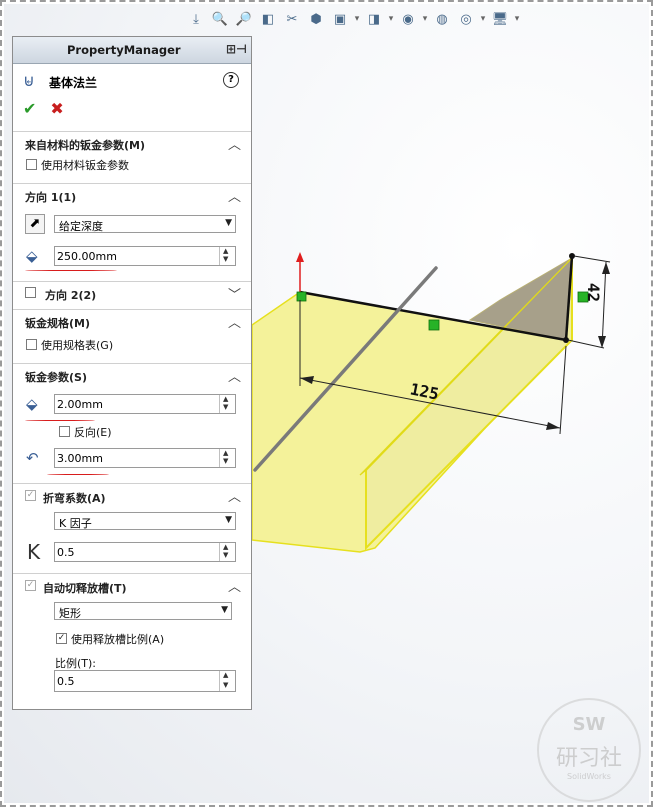 The height and width of the screenshot is (807, 653). What do you see at coordinates (566, 340) in the screenshot?
I see `sketch-corner-point` at bounding box center [566, 340].